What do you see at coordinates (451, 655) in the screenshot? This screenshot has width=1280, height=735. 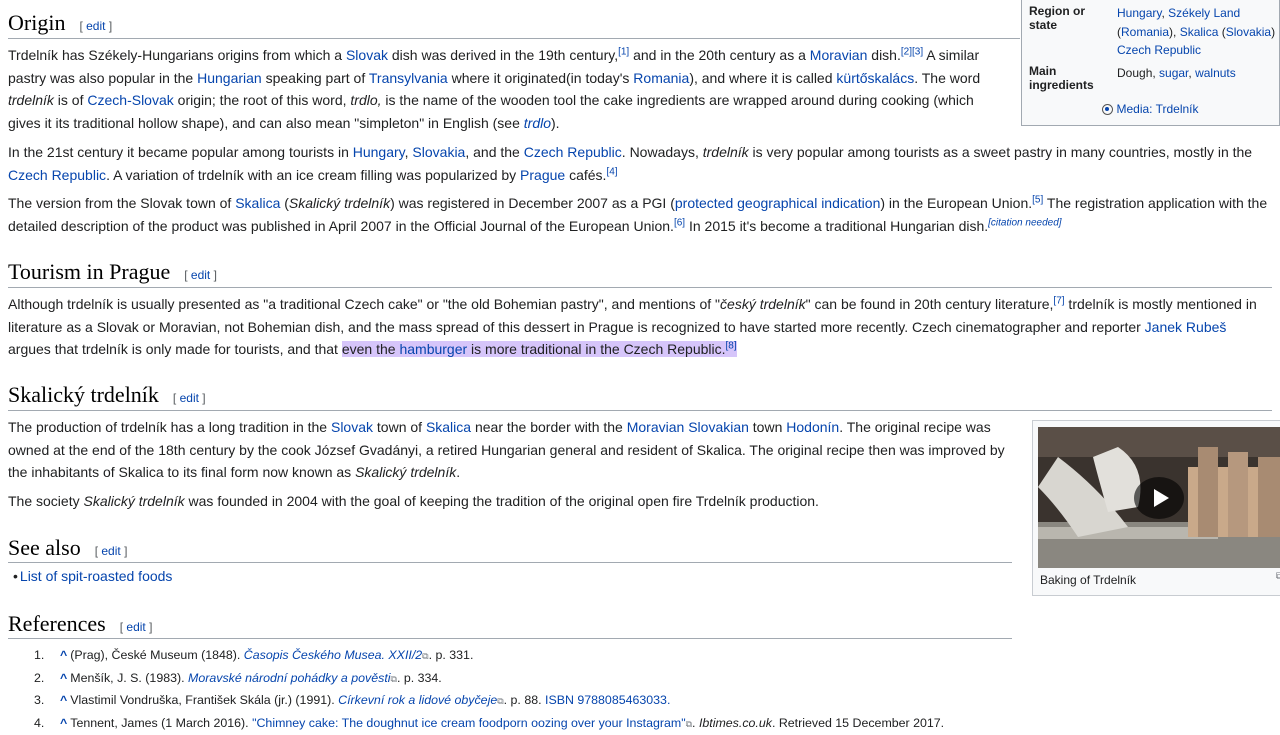 I see `ref-text: . p. 331.` at bounding box center [451, 655].